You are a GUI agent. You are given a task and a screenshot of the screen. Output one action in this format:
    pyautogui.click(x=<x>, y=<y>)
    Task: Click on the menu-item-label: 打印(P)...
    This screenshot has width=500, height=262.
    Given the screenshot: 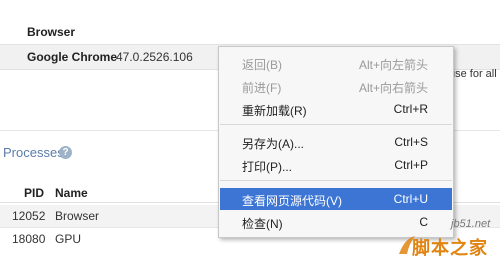 What is the action you would take?
    pyautogui.click(x=267, y=167)
    